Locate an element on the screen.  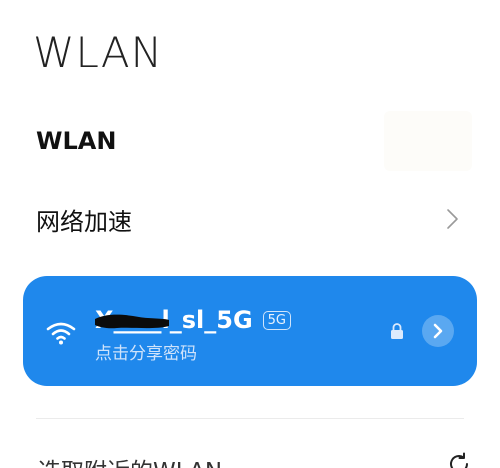
lock-icon is located at coordinates (397, 331).